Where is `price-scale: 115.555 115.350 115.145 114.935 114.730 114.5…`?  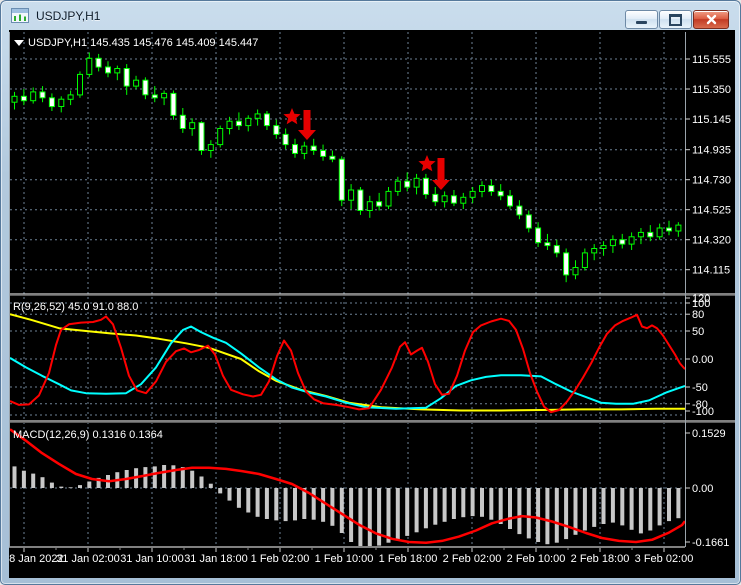
price-scale: 115.555 115.350 115.145 114.935 114.730 114.5… is located at coordinates (708, 301).